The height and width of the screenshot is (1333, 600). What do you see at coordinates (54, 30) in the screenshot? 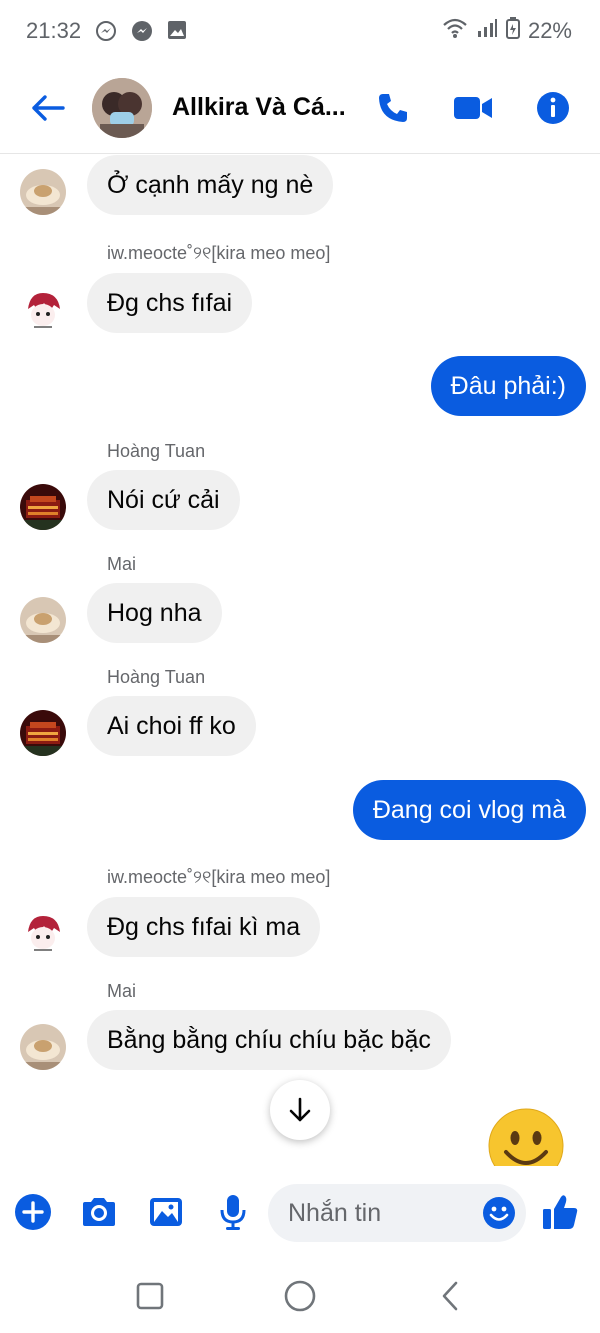
I see `status-time: 21:32` at bounding box center [54, 30].